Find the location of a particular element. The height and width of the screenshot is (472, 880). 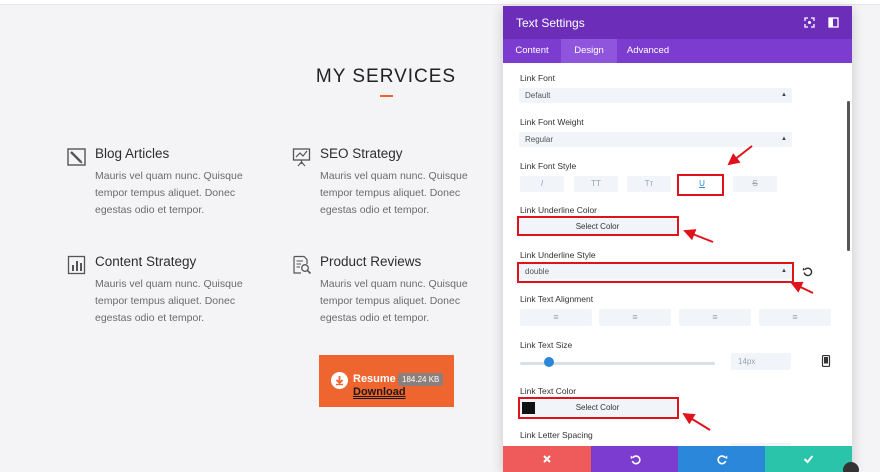

align-right-button: ≡ is located at coordinates (715, 317).